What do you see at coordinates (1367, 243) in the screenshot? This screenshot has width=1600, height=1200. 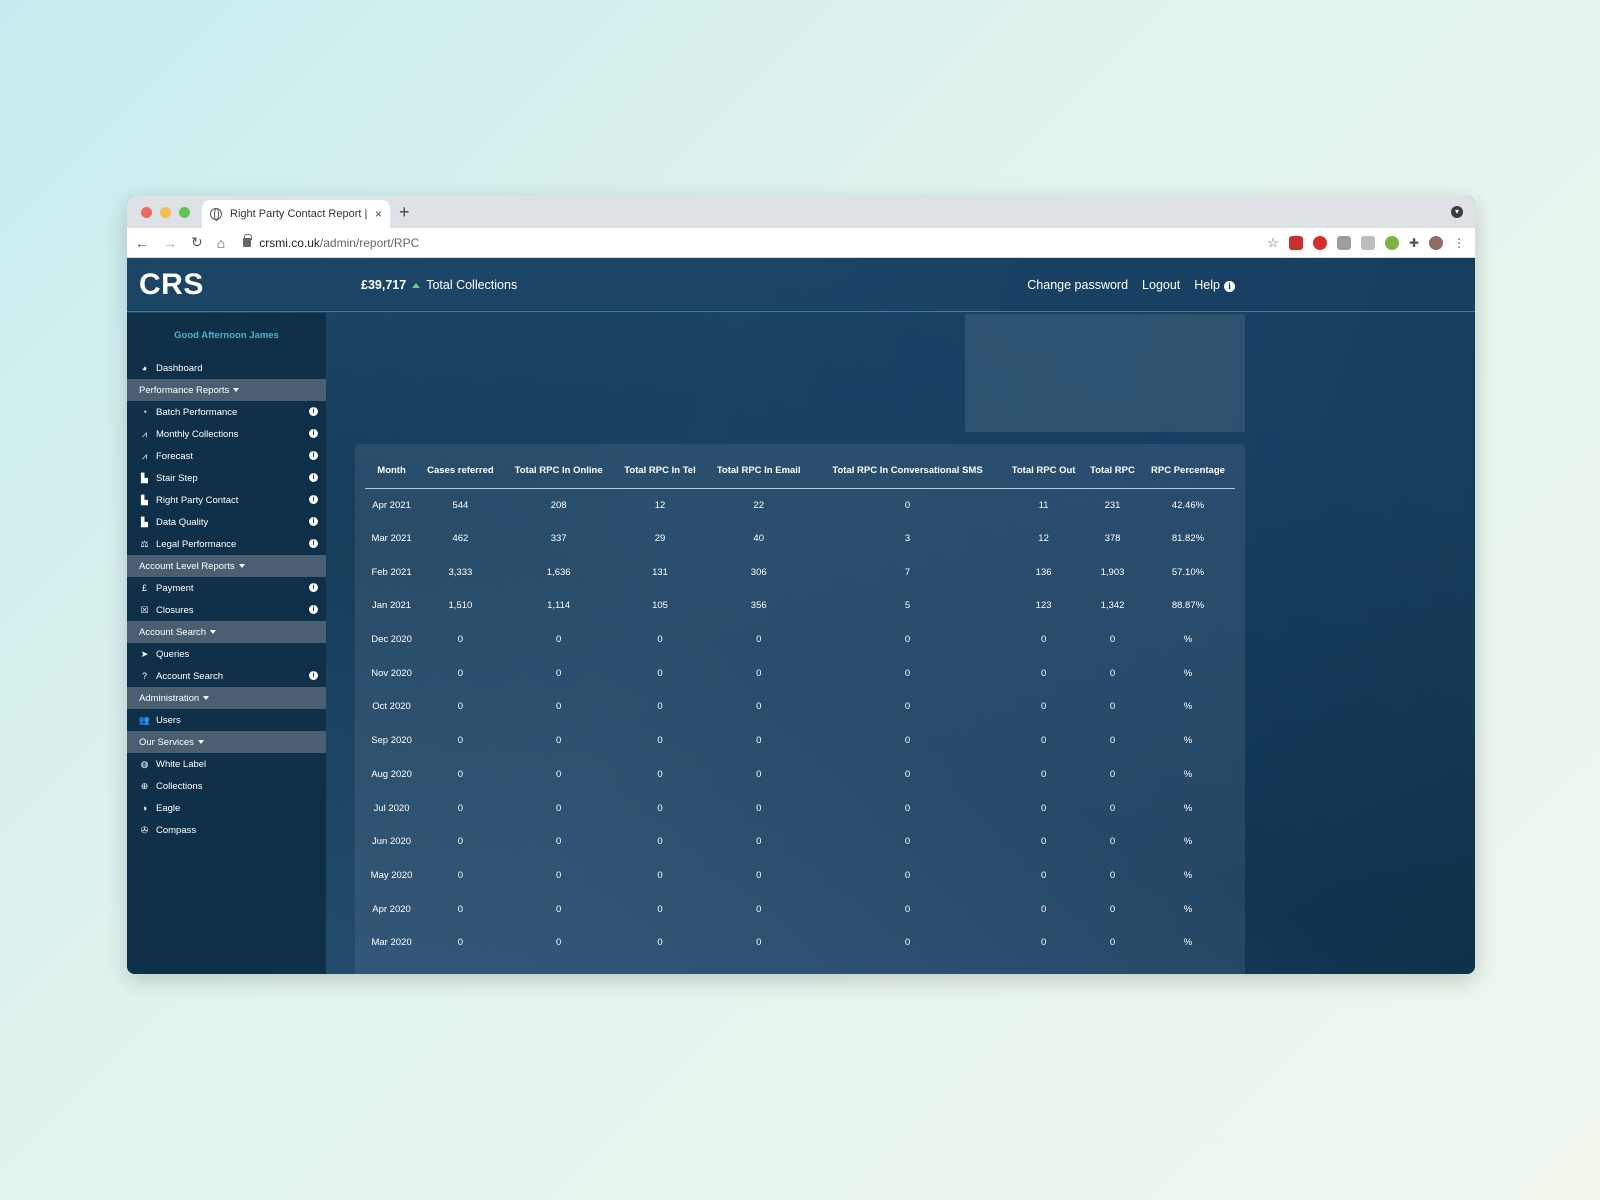 I see `grey-extension-icon` at bounding box center [1367, 243].